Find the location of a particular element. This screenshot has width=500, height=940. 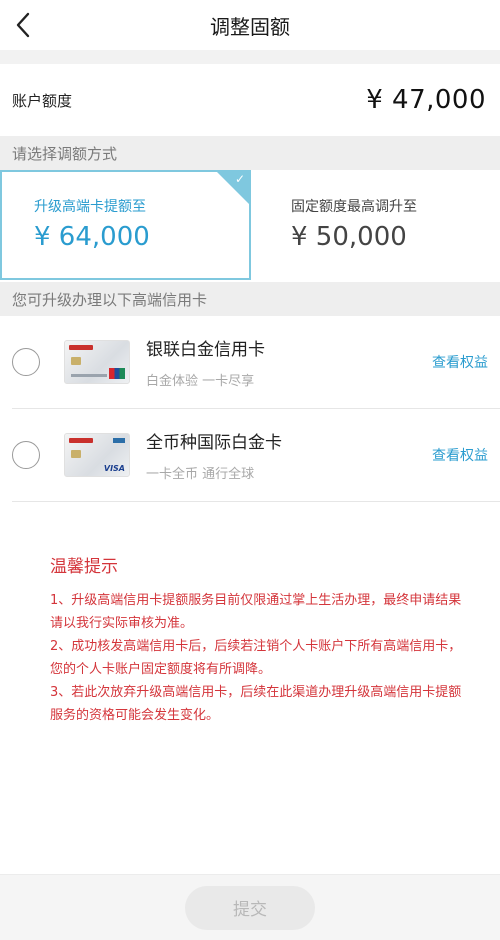

option-amount: ¥ 50,000 is located at coordinates (349, 237).